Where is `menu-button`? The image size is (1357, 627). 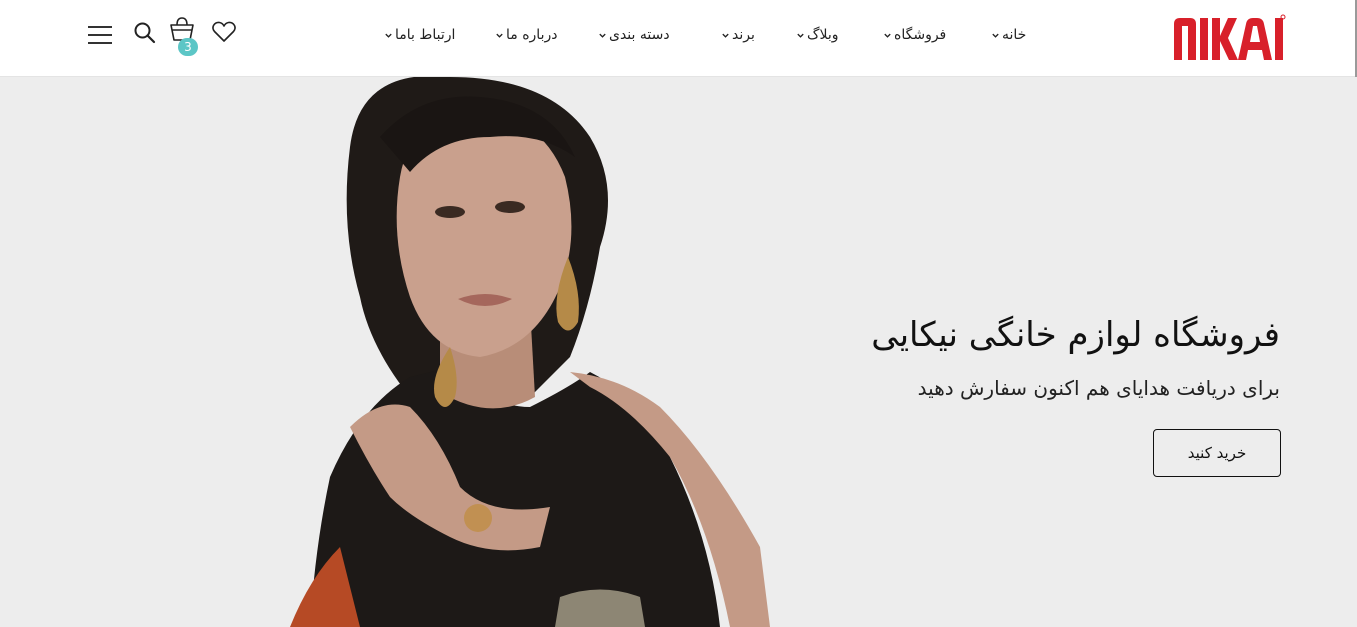
menu-button is located at coordinates (100, 37).